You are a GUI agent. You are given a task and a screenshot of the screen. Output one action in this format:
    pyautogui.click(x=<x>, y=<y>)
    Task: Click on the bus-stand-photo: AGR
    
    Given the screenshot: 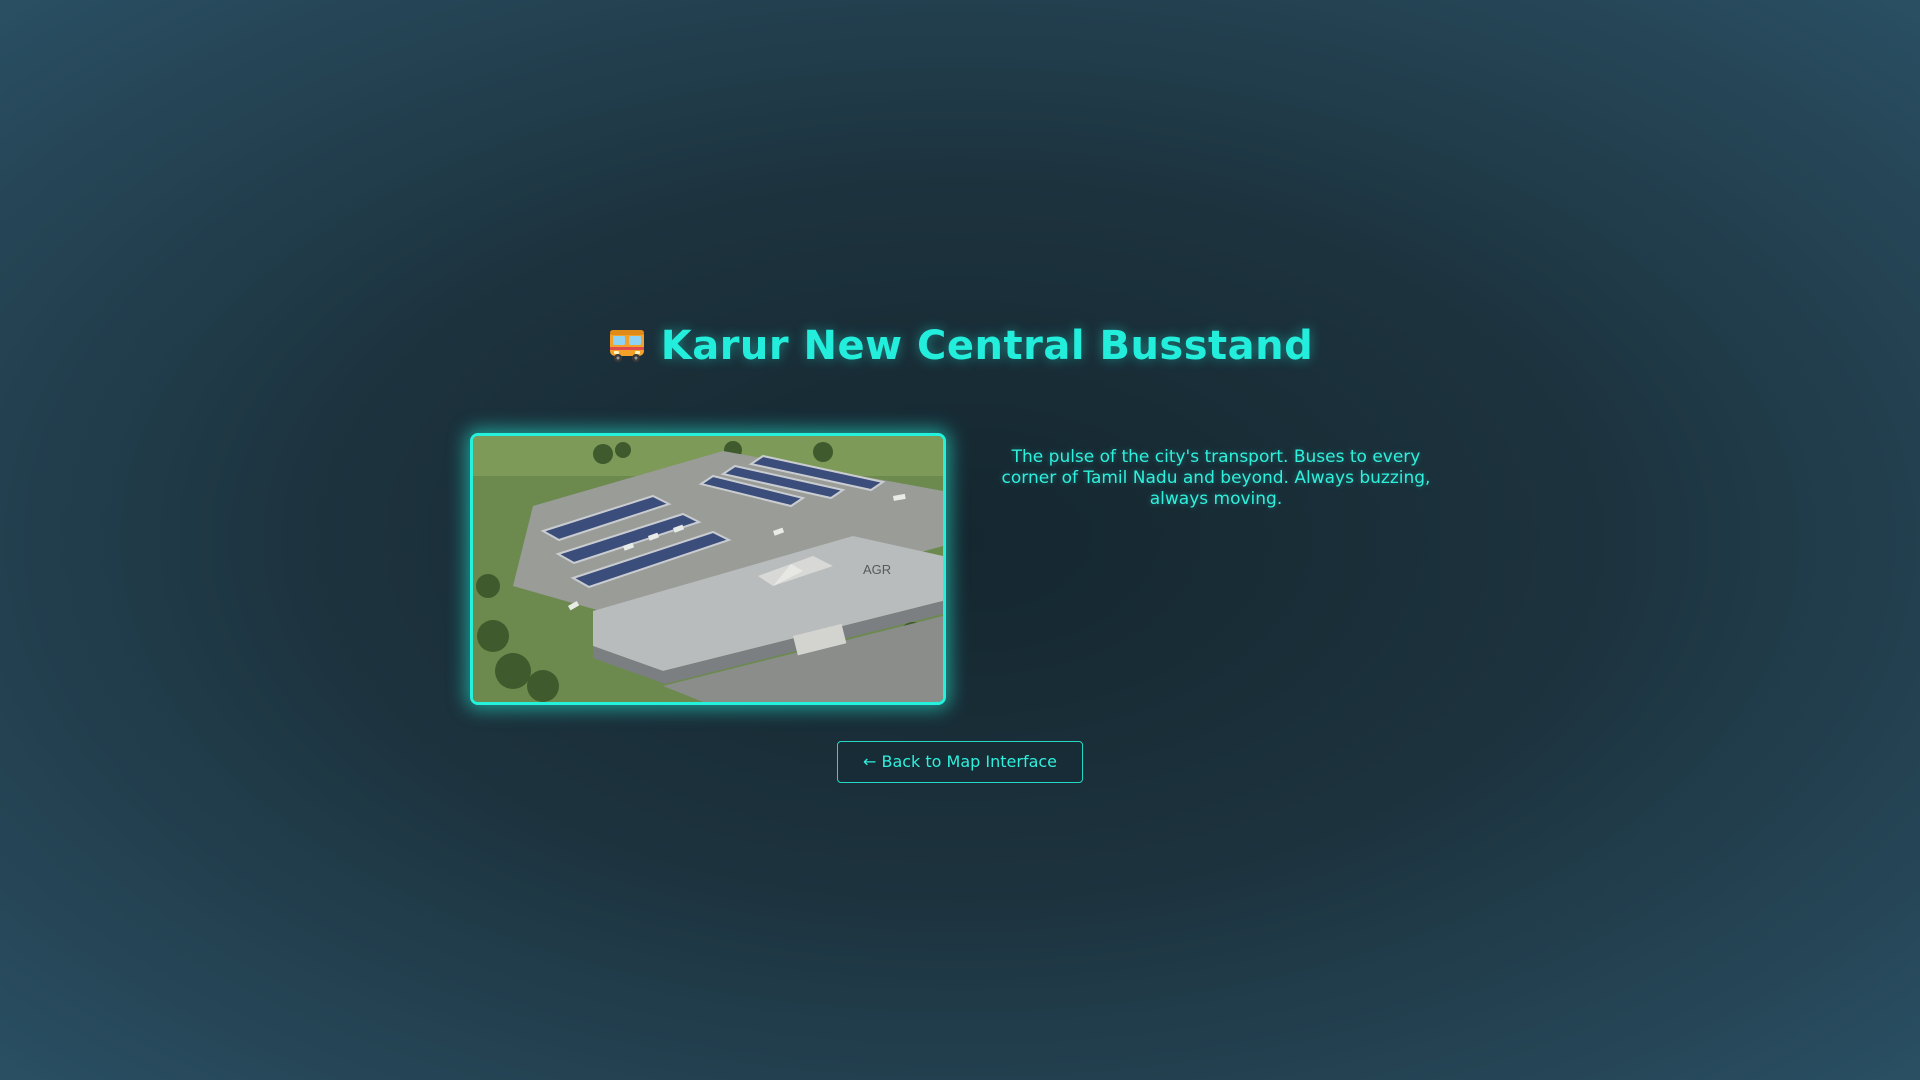 What is the action you would take?
    pyautogui.click(x=708, y=569)
    